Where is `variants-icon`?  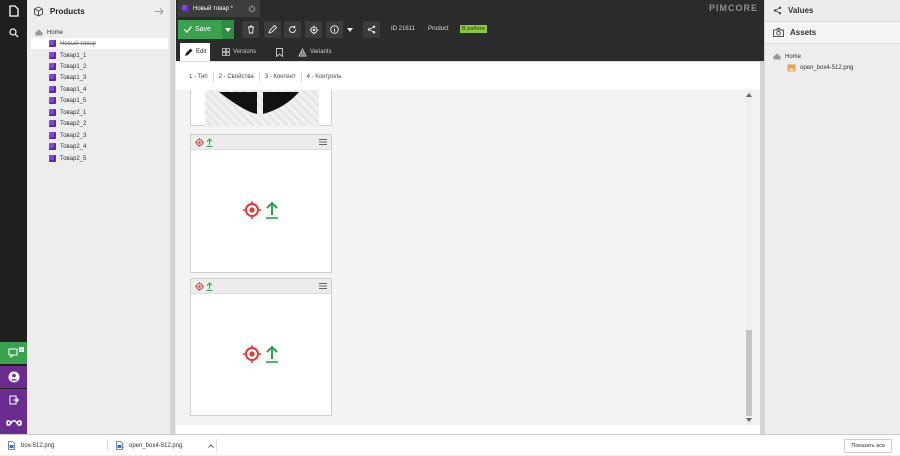
variants-icon is located at coordinates (302, 52).